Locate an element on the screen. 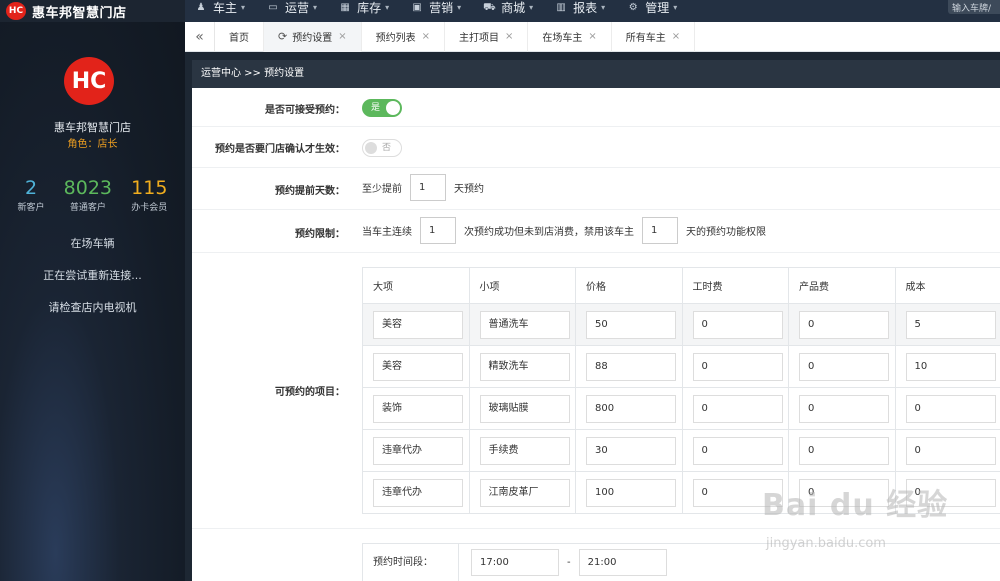 This screenshot has height=581, width=1000. cell-input: 100 is located at coordinates (631, 492).